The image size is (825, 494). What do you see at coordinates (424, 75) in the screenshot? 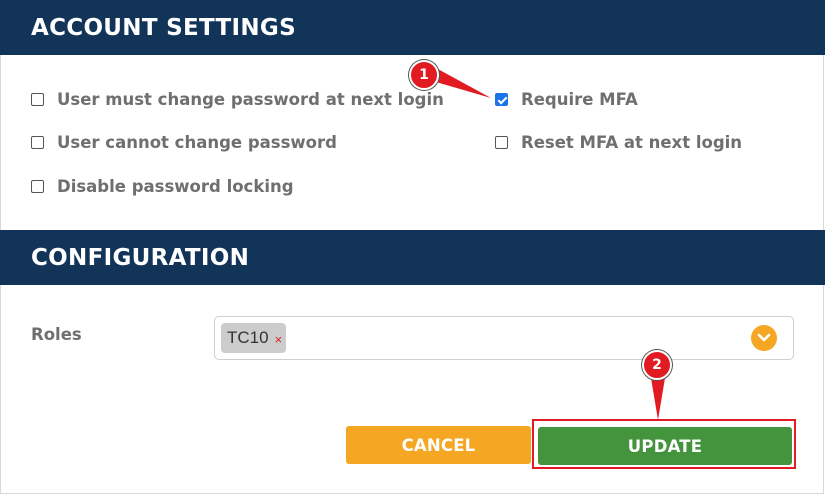
I see `callout-1-badge: 1` at bounding box center [424, 75].